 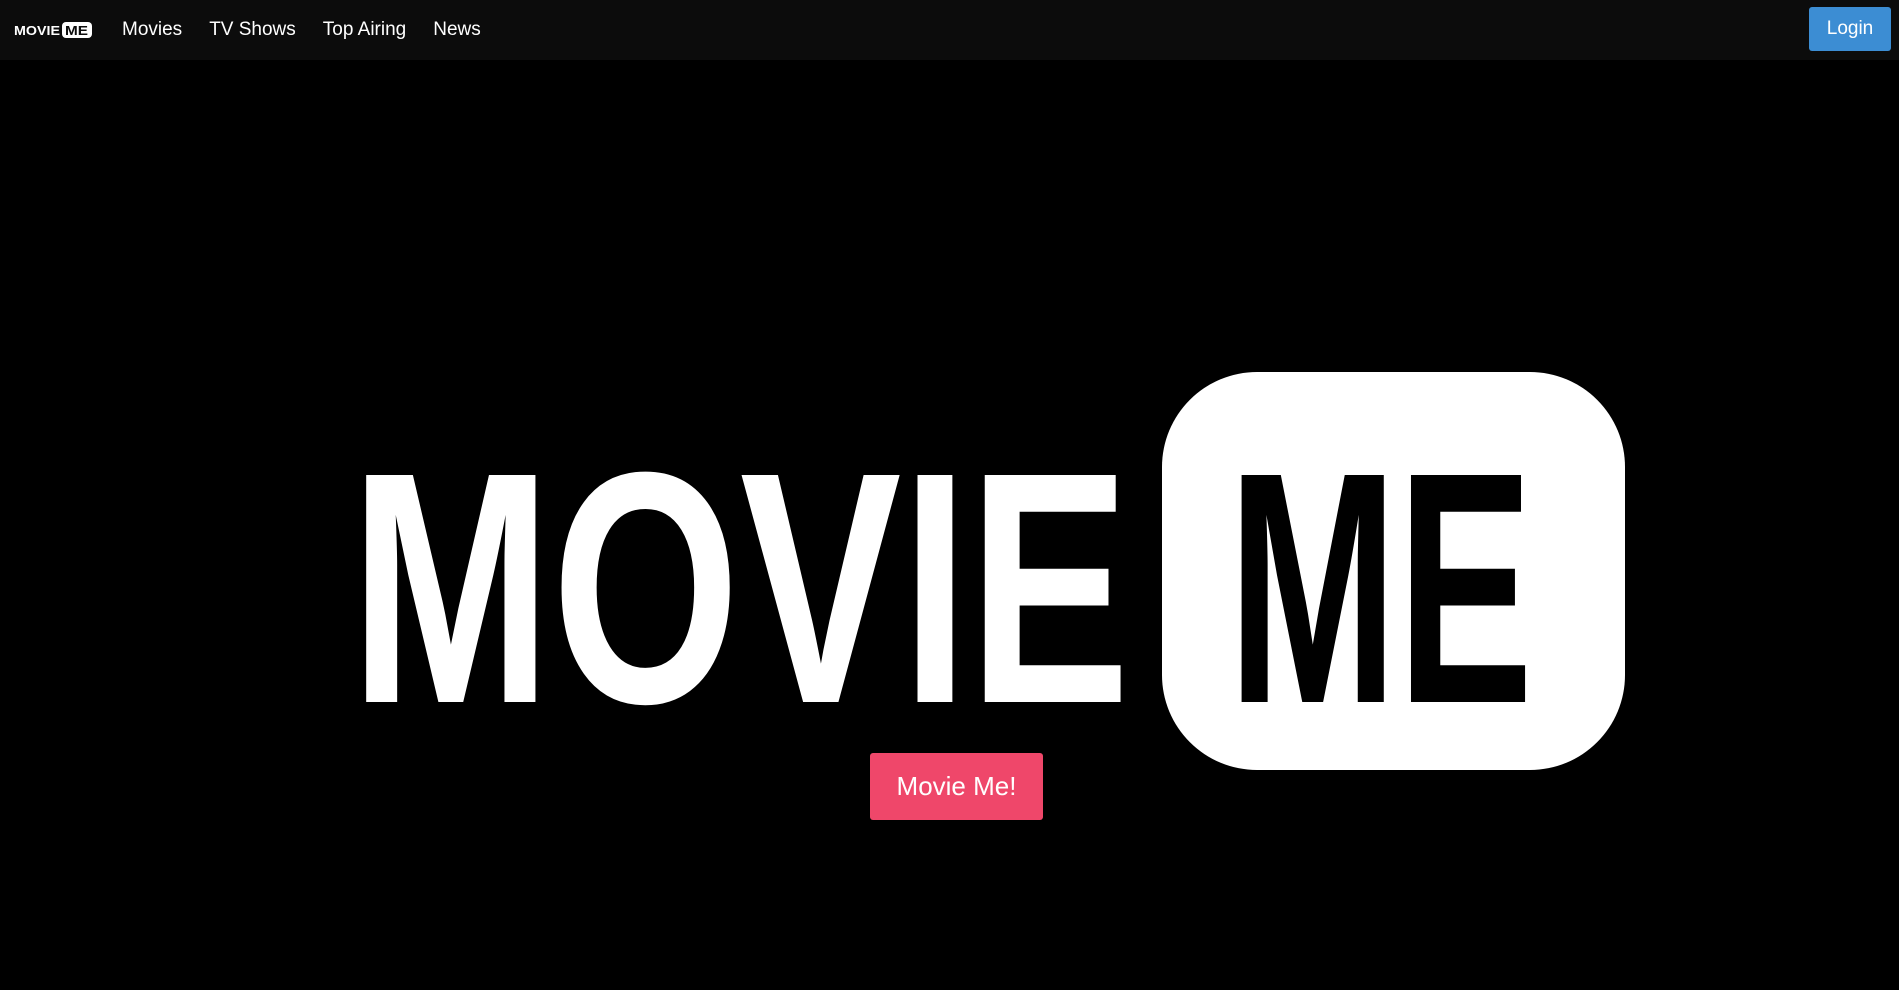 I want to click on nav-link-movies: Movies, so click(x=152, y=30).